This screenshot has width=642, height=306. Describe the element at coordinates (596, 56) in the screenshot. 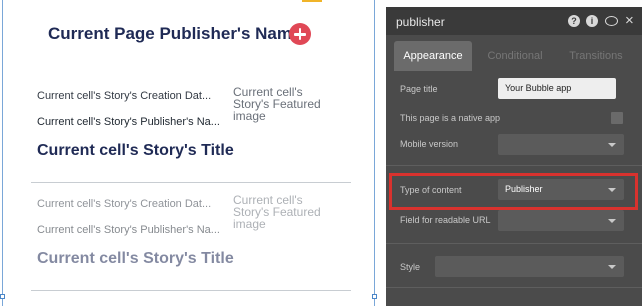

I see `tab-transitions: Transitions` at that location.